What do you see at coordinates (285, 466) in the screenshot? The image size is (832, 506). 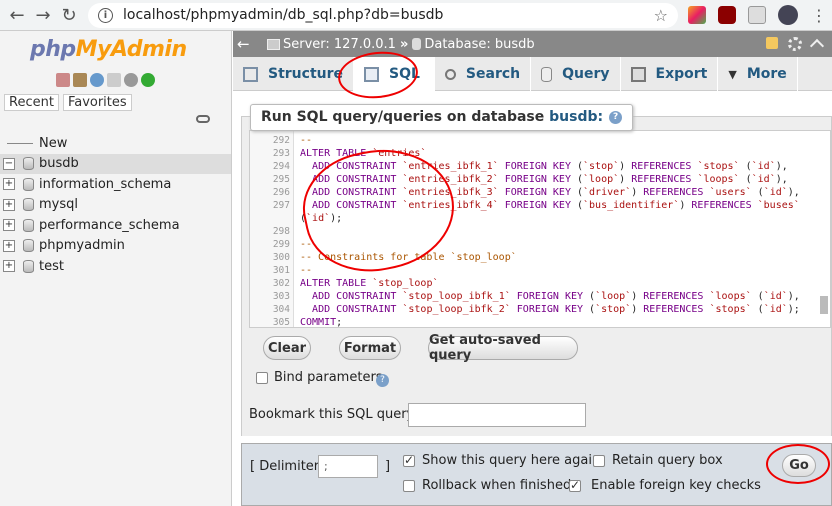 I see `delimiter-open-label: [ Delimiter` at bounding box center [285, 466].